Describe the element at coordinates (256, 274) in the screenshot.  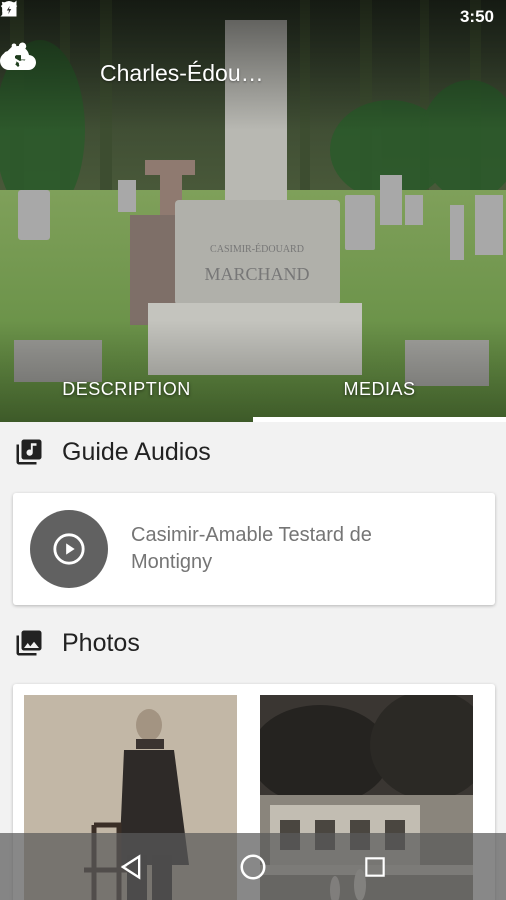
I see `monument-text-line2: MARCHAND` at that location.